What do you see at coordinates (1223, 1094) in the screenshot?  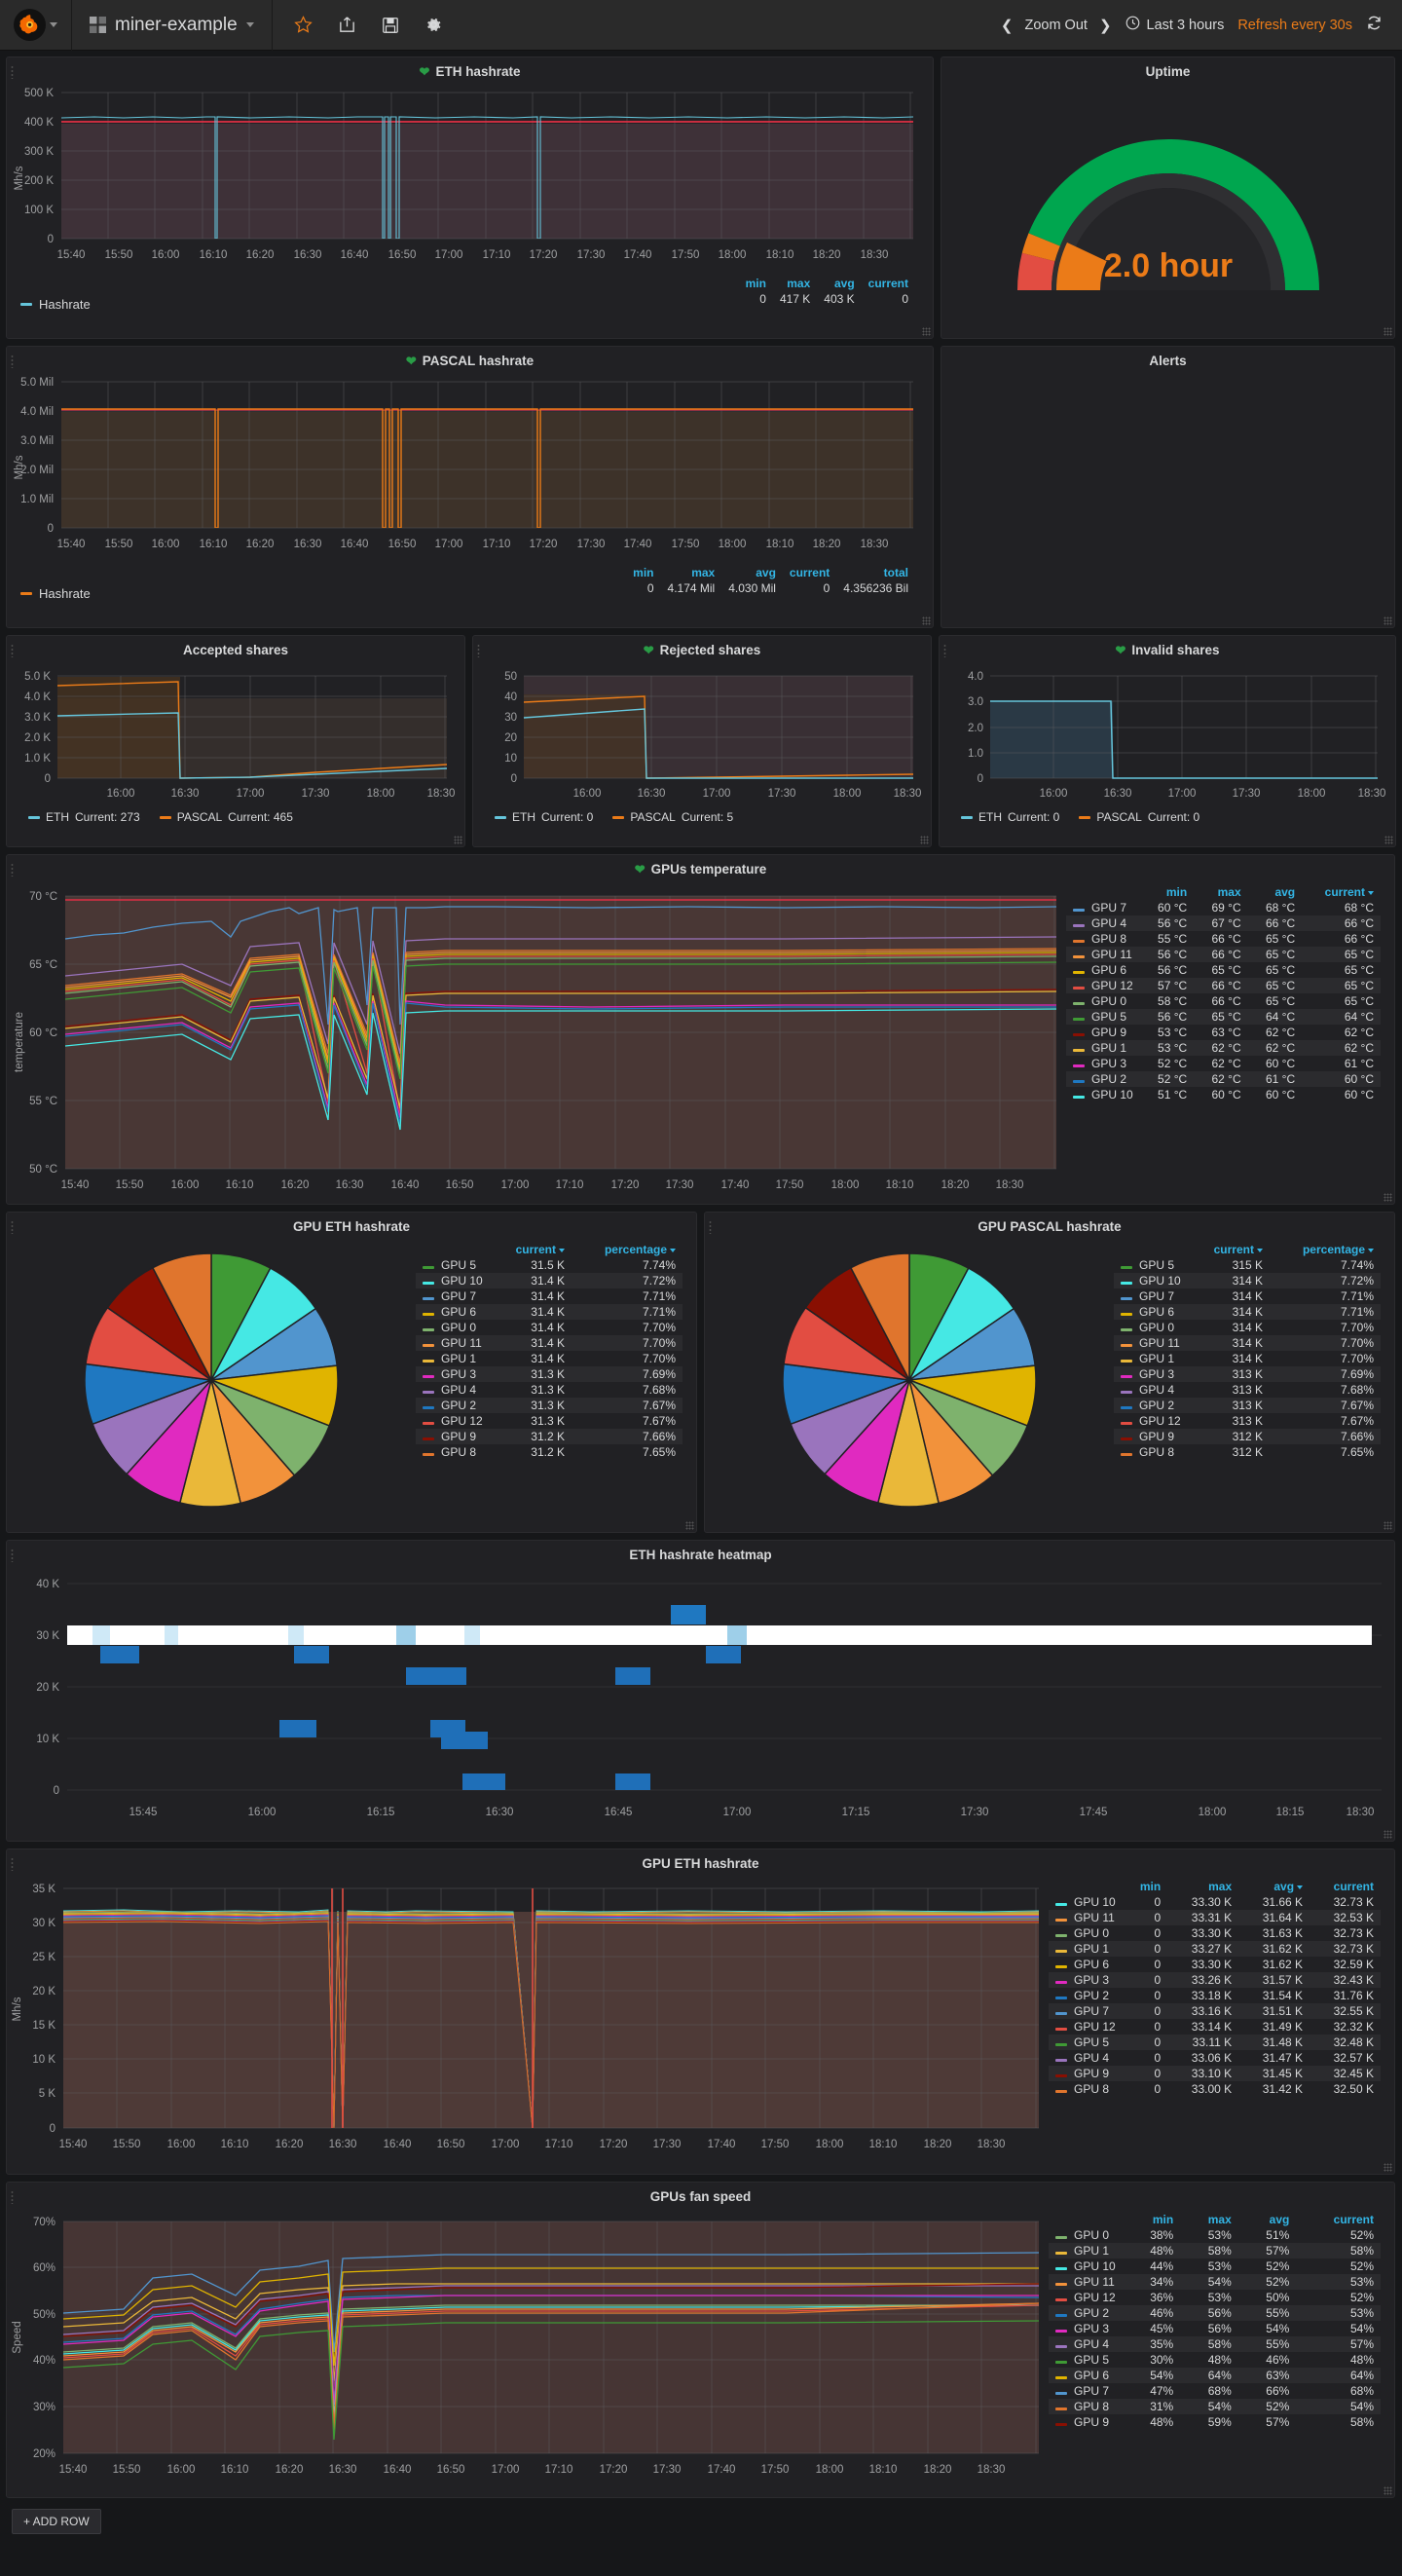 I see `legend-row: GPU 10 51 °C 60 °C 60 °C 60 °C` at bounding box center [1223, 1094].